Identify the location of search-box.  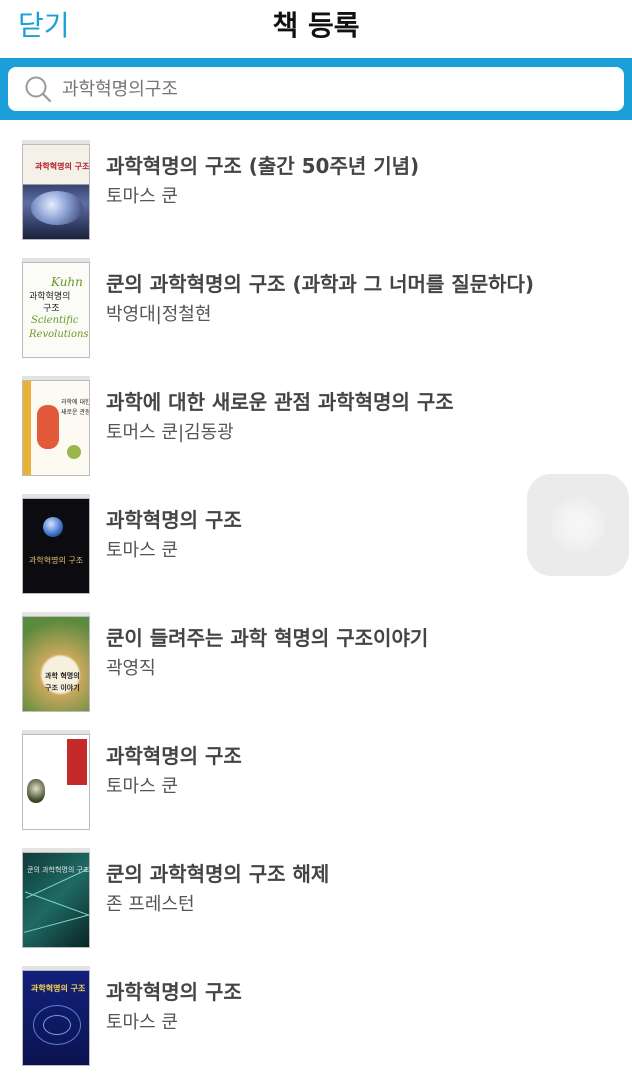
(316, 89).